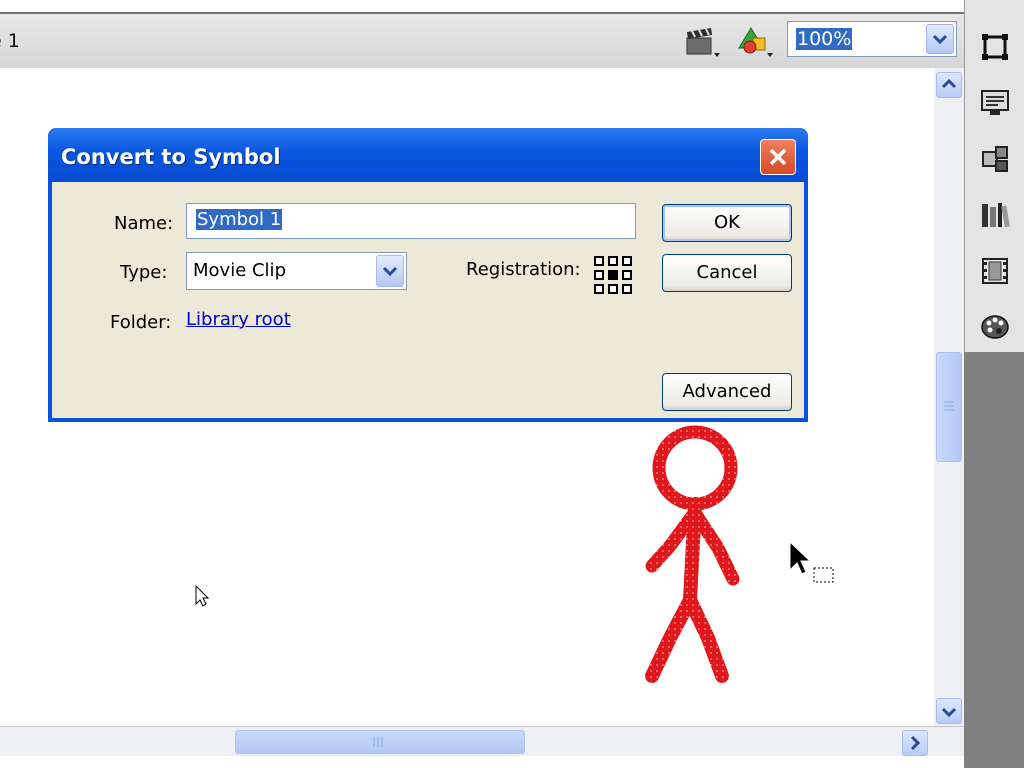 This screenshot has width=1024, height=768. I want to click on scroll-down-button, so click(949, 711).